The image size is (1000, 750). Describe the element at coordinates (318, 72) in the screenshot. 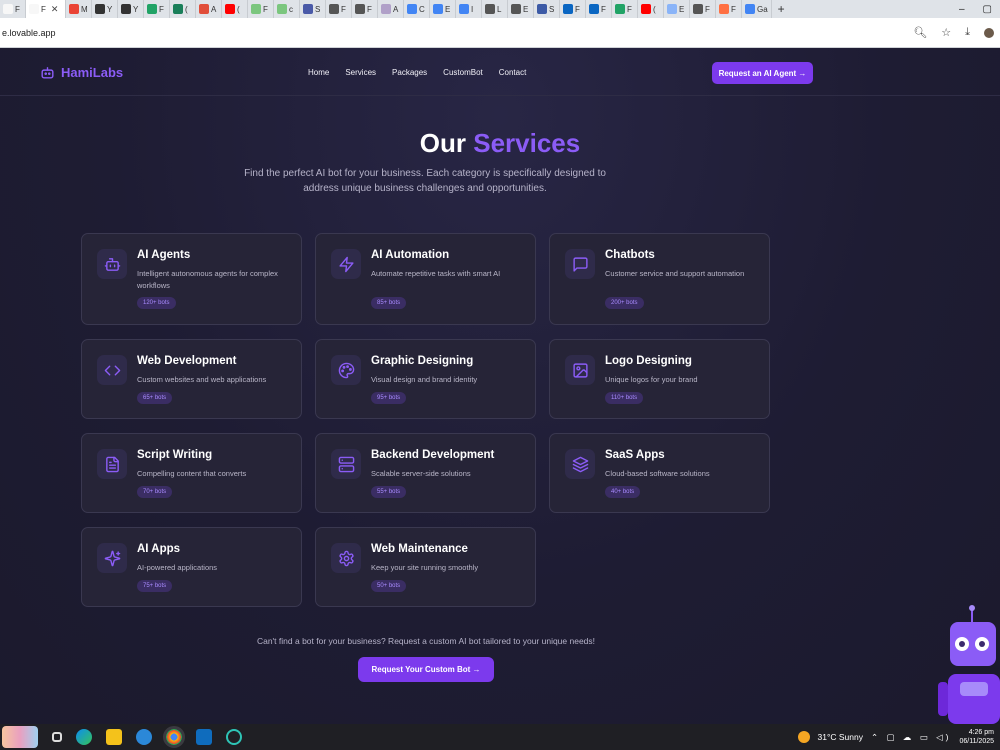

I see `nav-home: Home` at that location.